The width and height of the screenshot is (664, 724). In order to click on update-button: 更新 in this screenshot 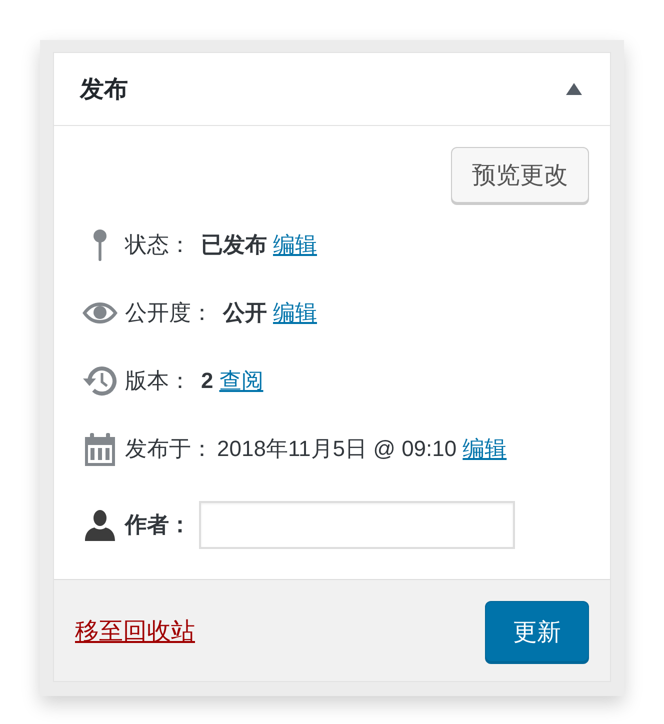, I will do `click(537, 631)`.